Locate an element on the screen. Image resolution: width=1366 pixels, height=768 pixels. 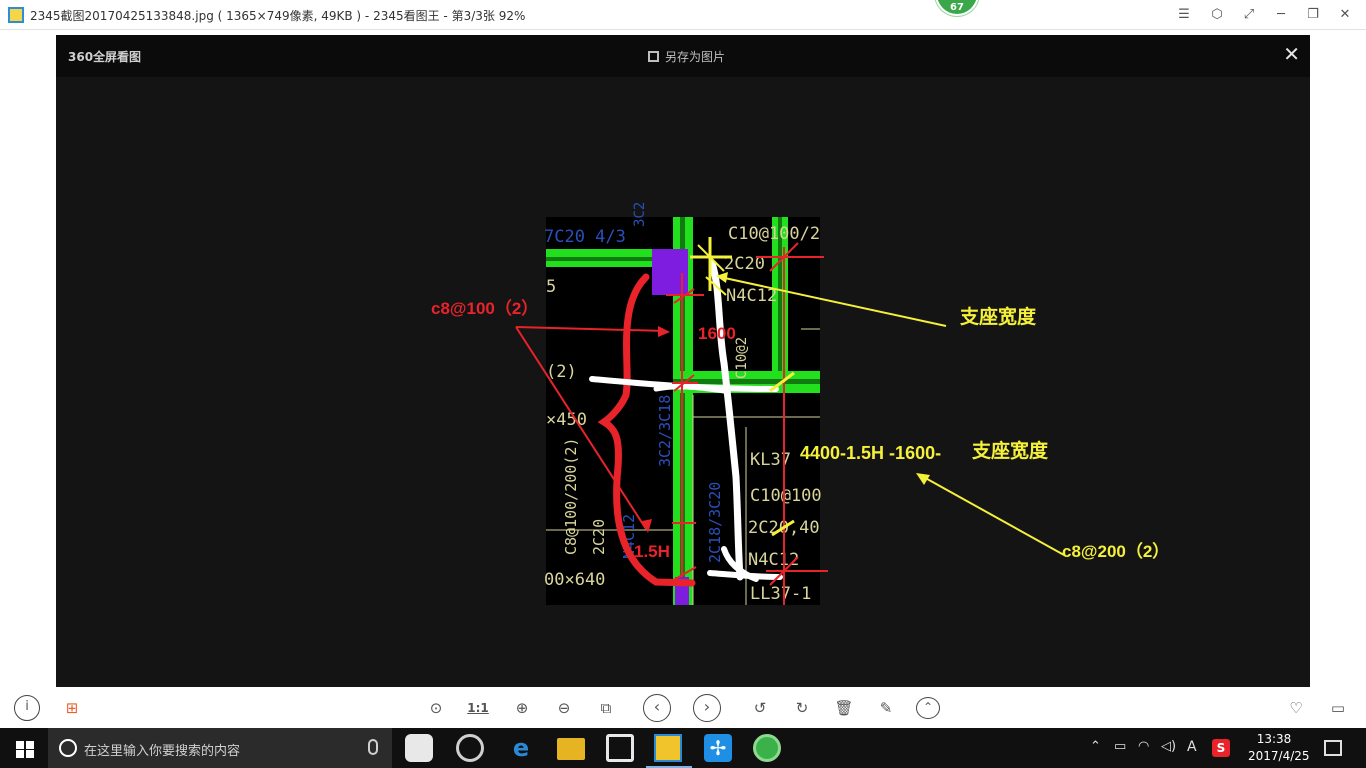
open-folder-icon: ▭ is located at coordinates (1338, 708).